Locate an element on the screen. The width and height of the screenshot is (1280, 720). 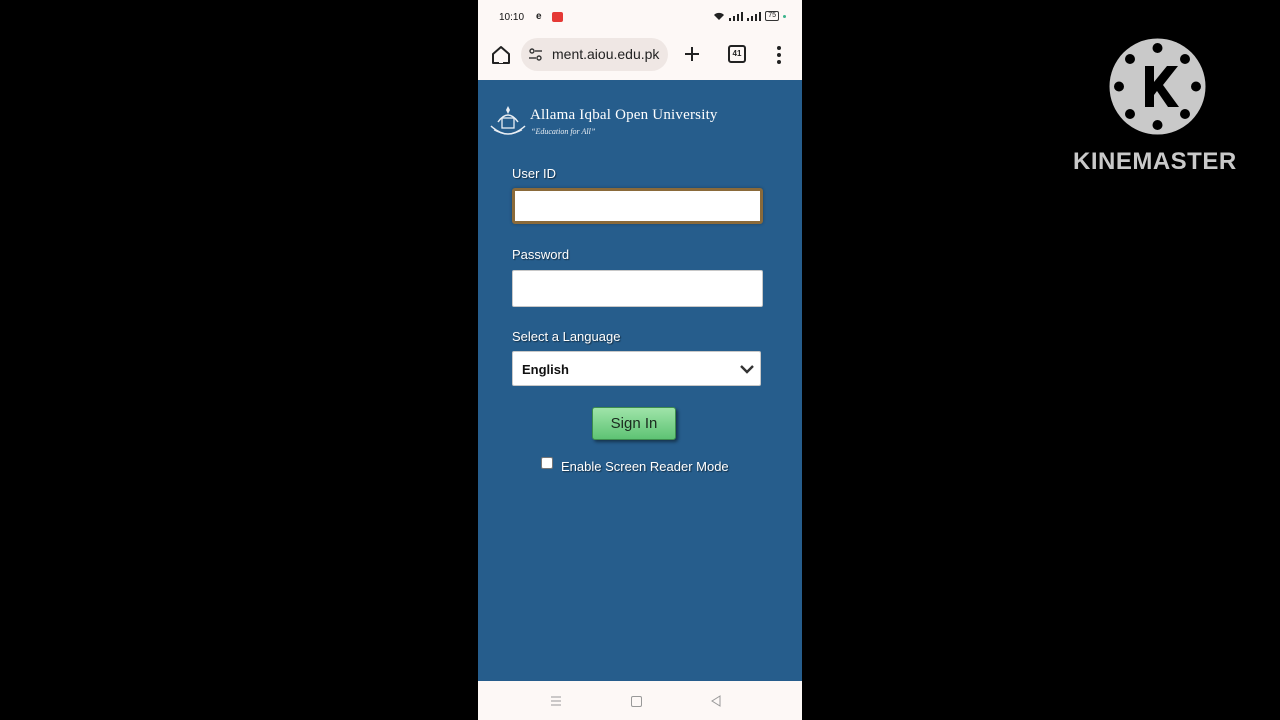
url-text: ment.aiou.edu.pk is located at coordinates (605, 54).